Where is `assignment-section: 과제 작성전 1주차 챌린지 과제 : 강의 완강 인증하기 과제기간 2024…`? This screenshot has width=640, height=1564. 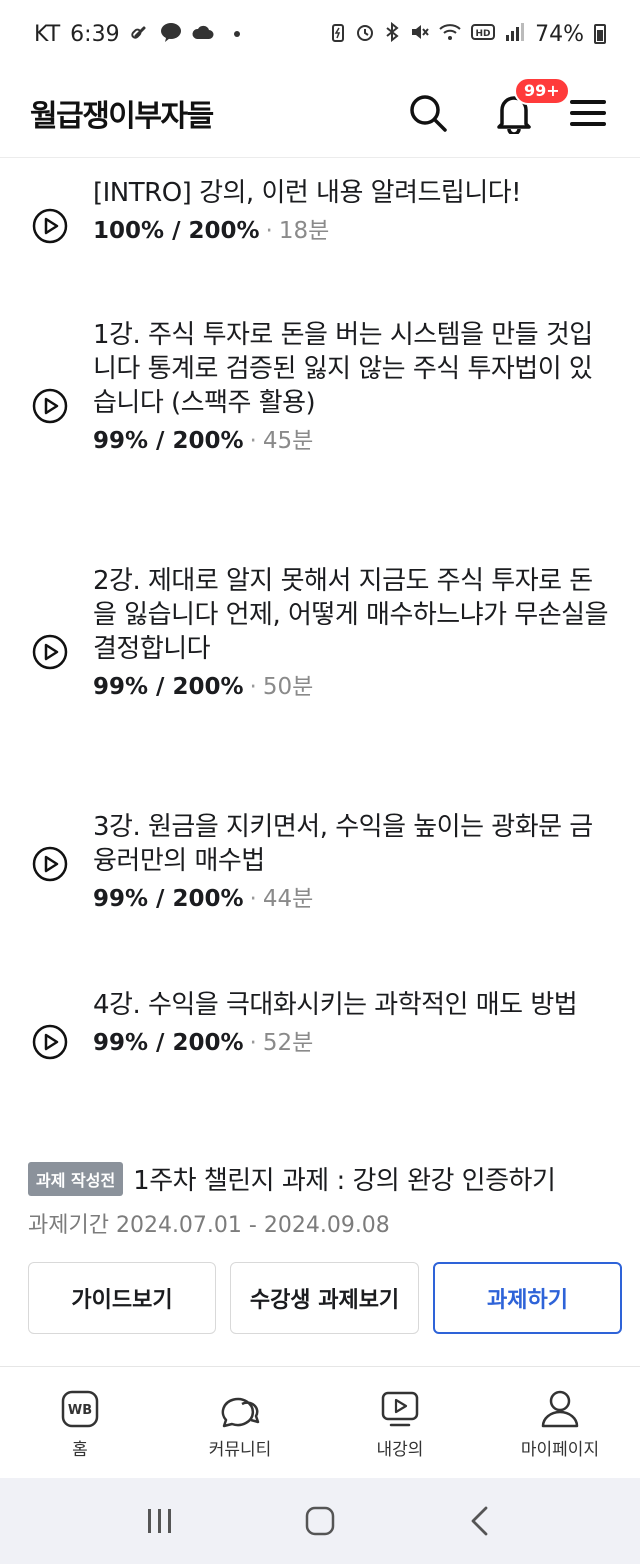 assignment-section: 과제 작성전 1주차 챌린지 과제 : 강의 완강 인증하기 과제기간 2024… is located at coordinates (320, 1199).